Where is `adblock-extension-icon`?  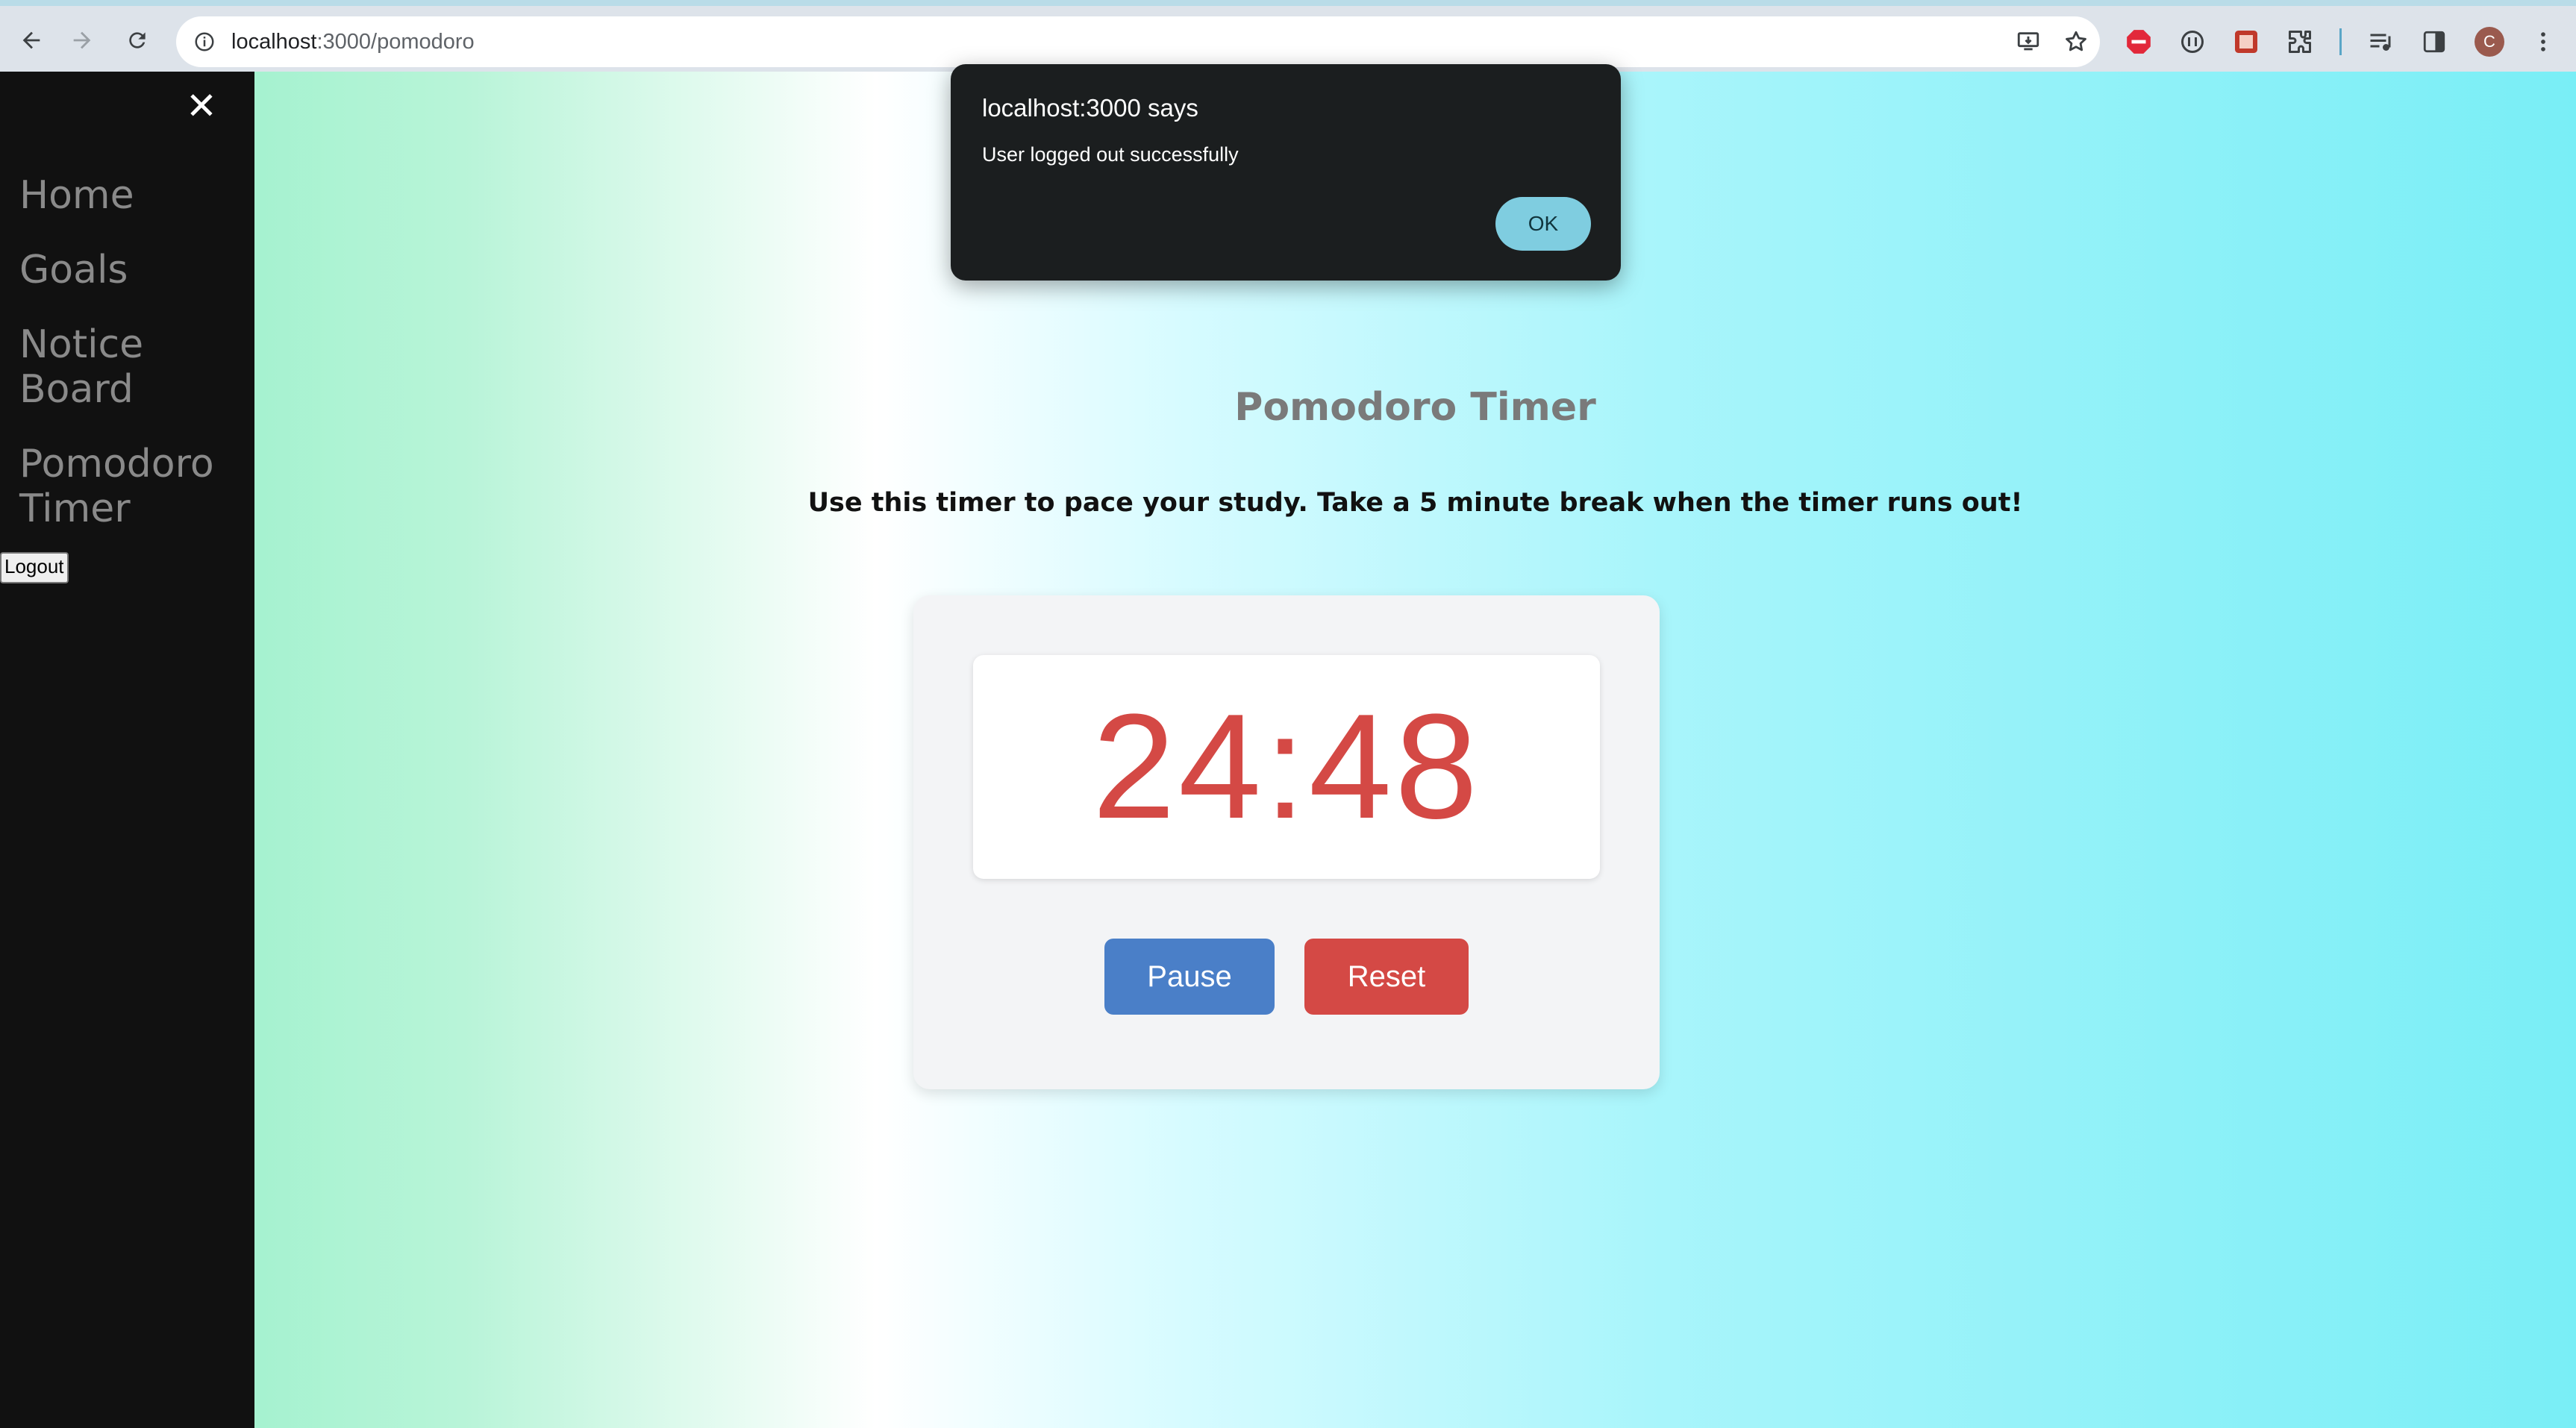
adblock-extension-icon is located at coordinates (2139, 42).